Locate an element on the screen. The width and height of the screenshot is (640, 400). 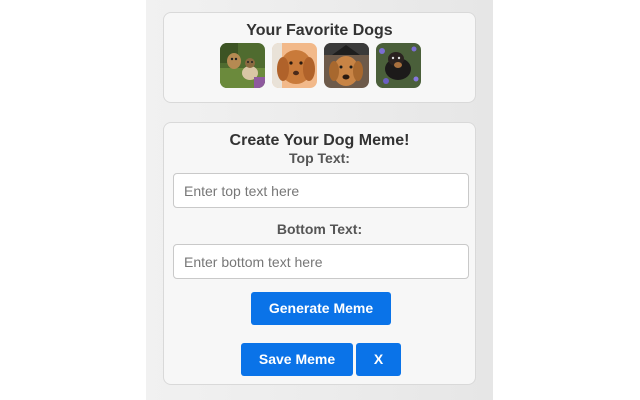
close-button: X is located at coordinates (378, 359).